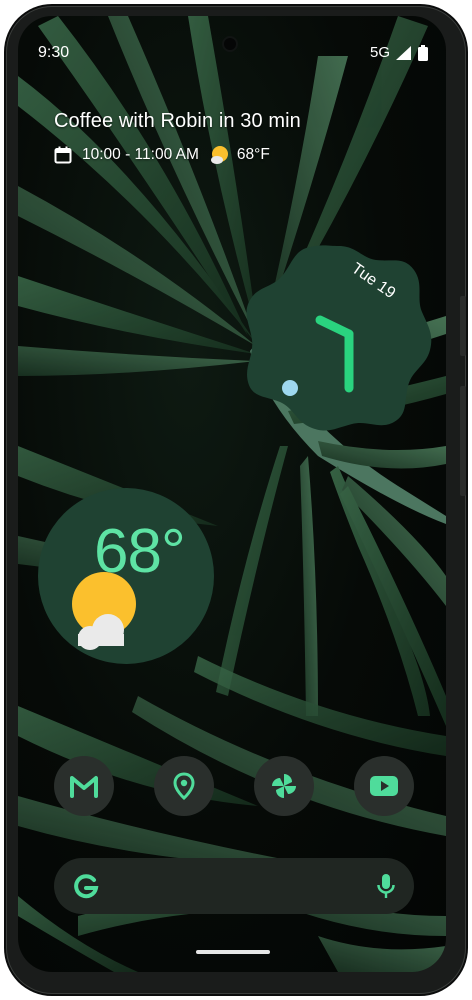 This screenshot has height=1000, width=472. I want to click on maps-pin-icon, so click(184, 786).